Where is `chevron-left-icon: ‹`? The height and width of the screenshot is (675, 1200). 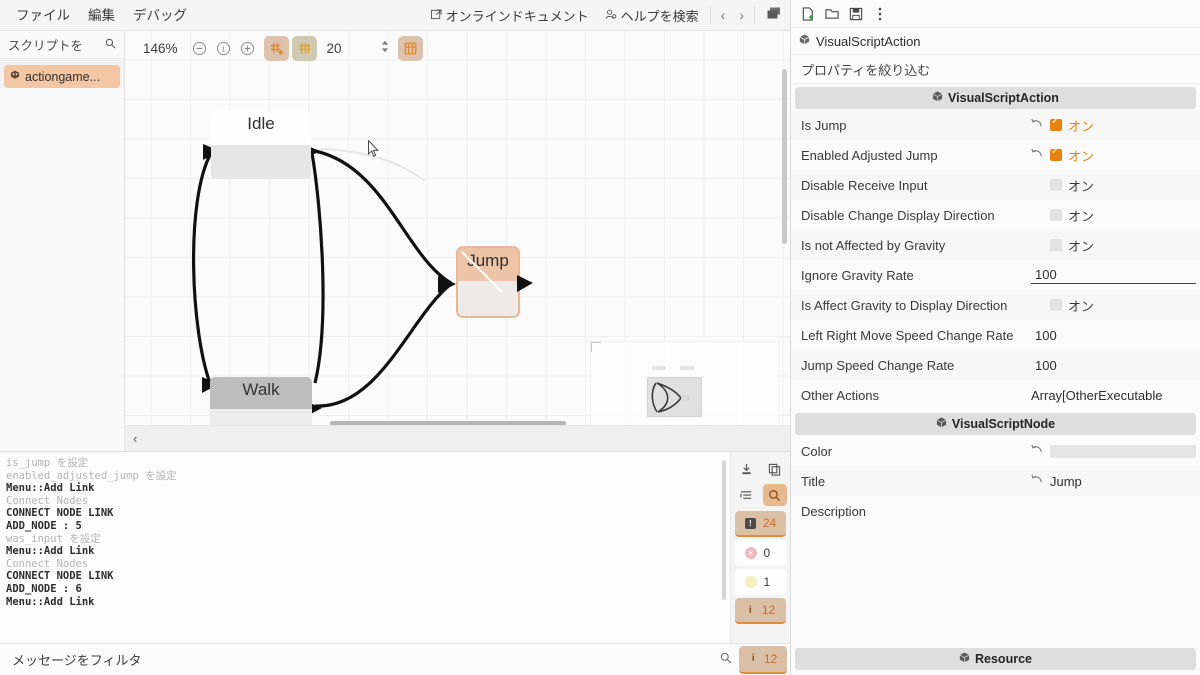
chevron-left-icon: ‹ is located at coordinates (135, 438).